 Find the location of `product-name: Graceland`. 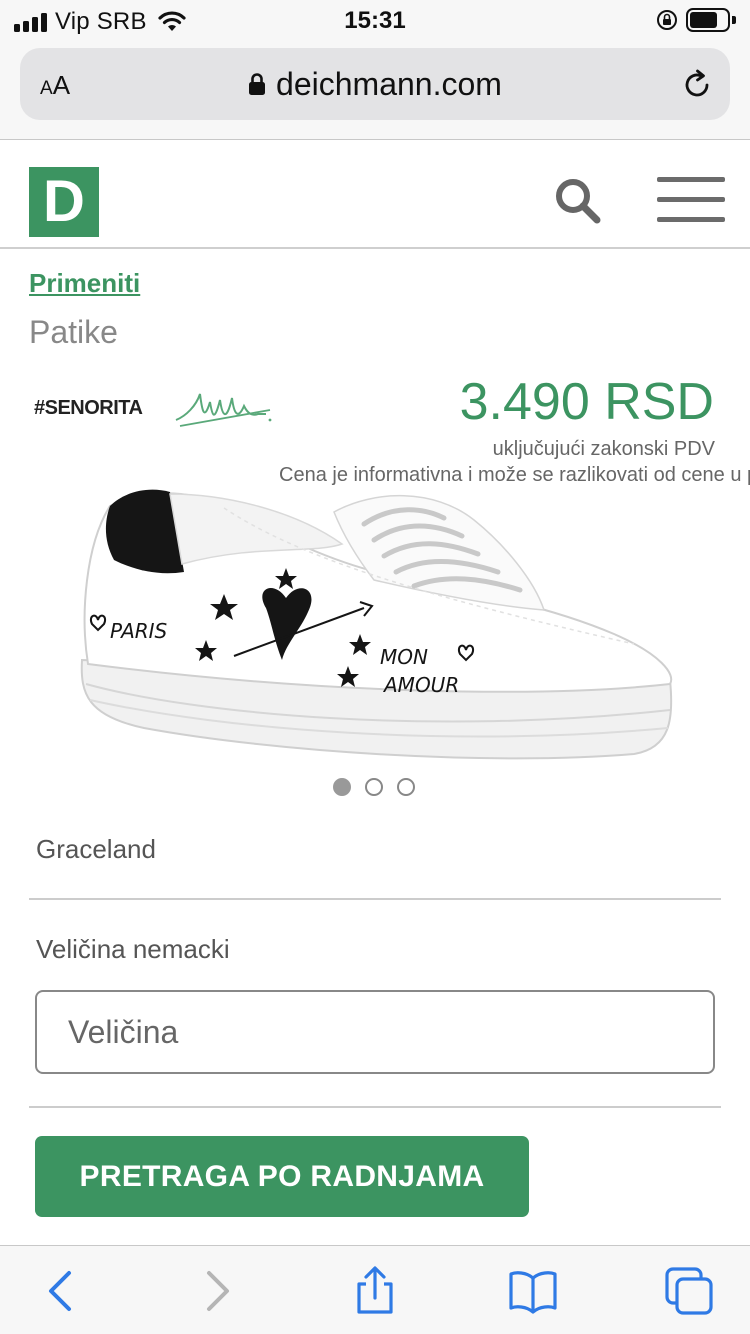

product-name: Graceland is located at coordinates (96, 849).